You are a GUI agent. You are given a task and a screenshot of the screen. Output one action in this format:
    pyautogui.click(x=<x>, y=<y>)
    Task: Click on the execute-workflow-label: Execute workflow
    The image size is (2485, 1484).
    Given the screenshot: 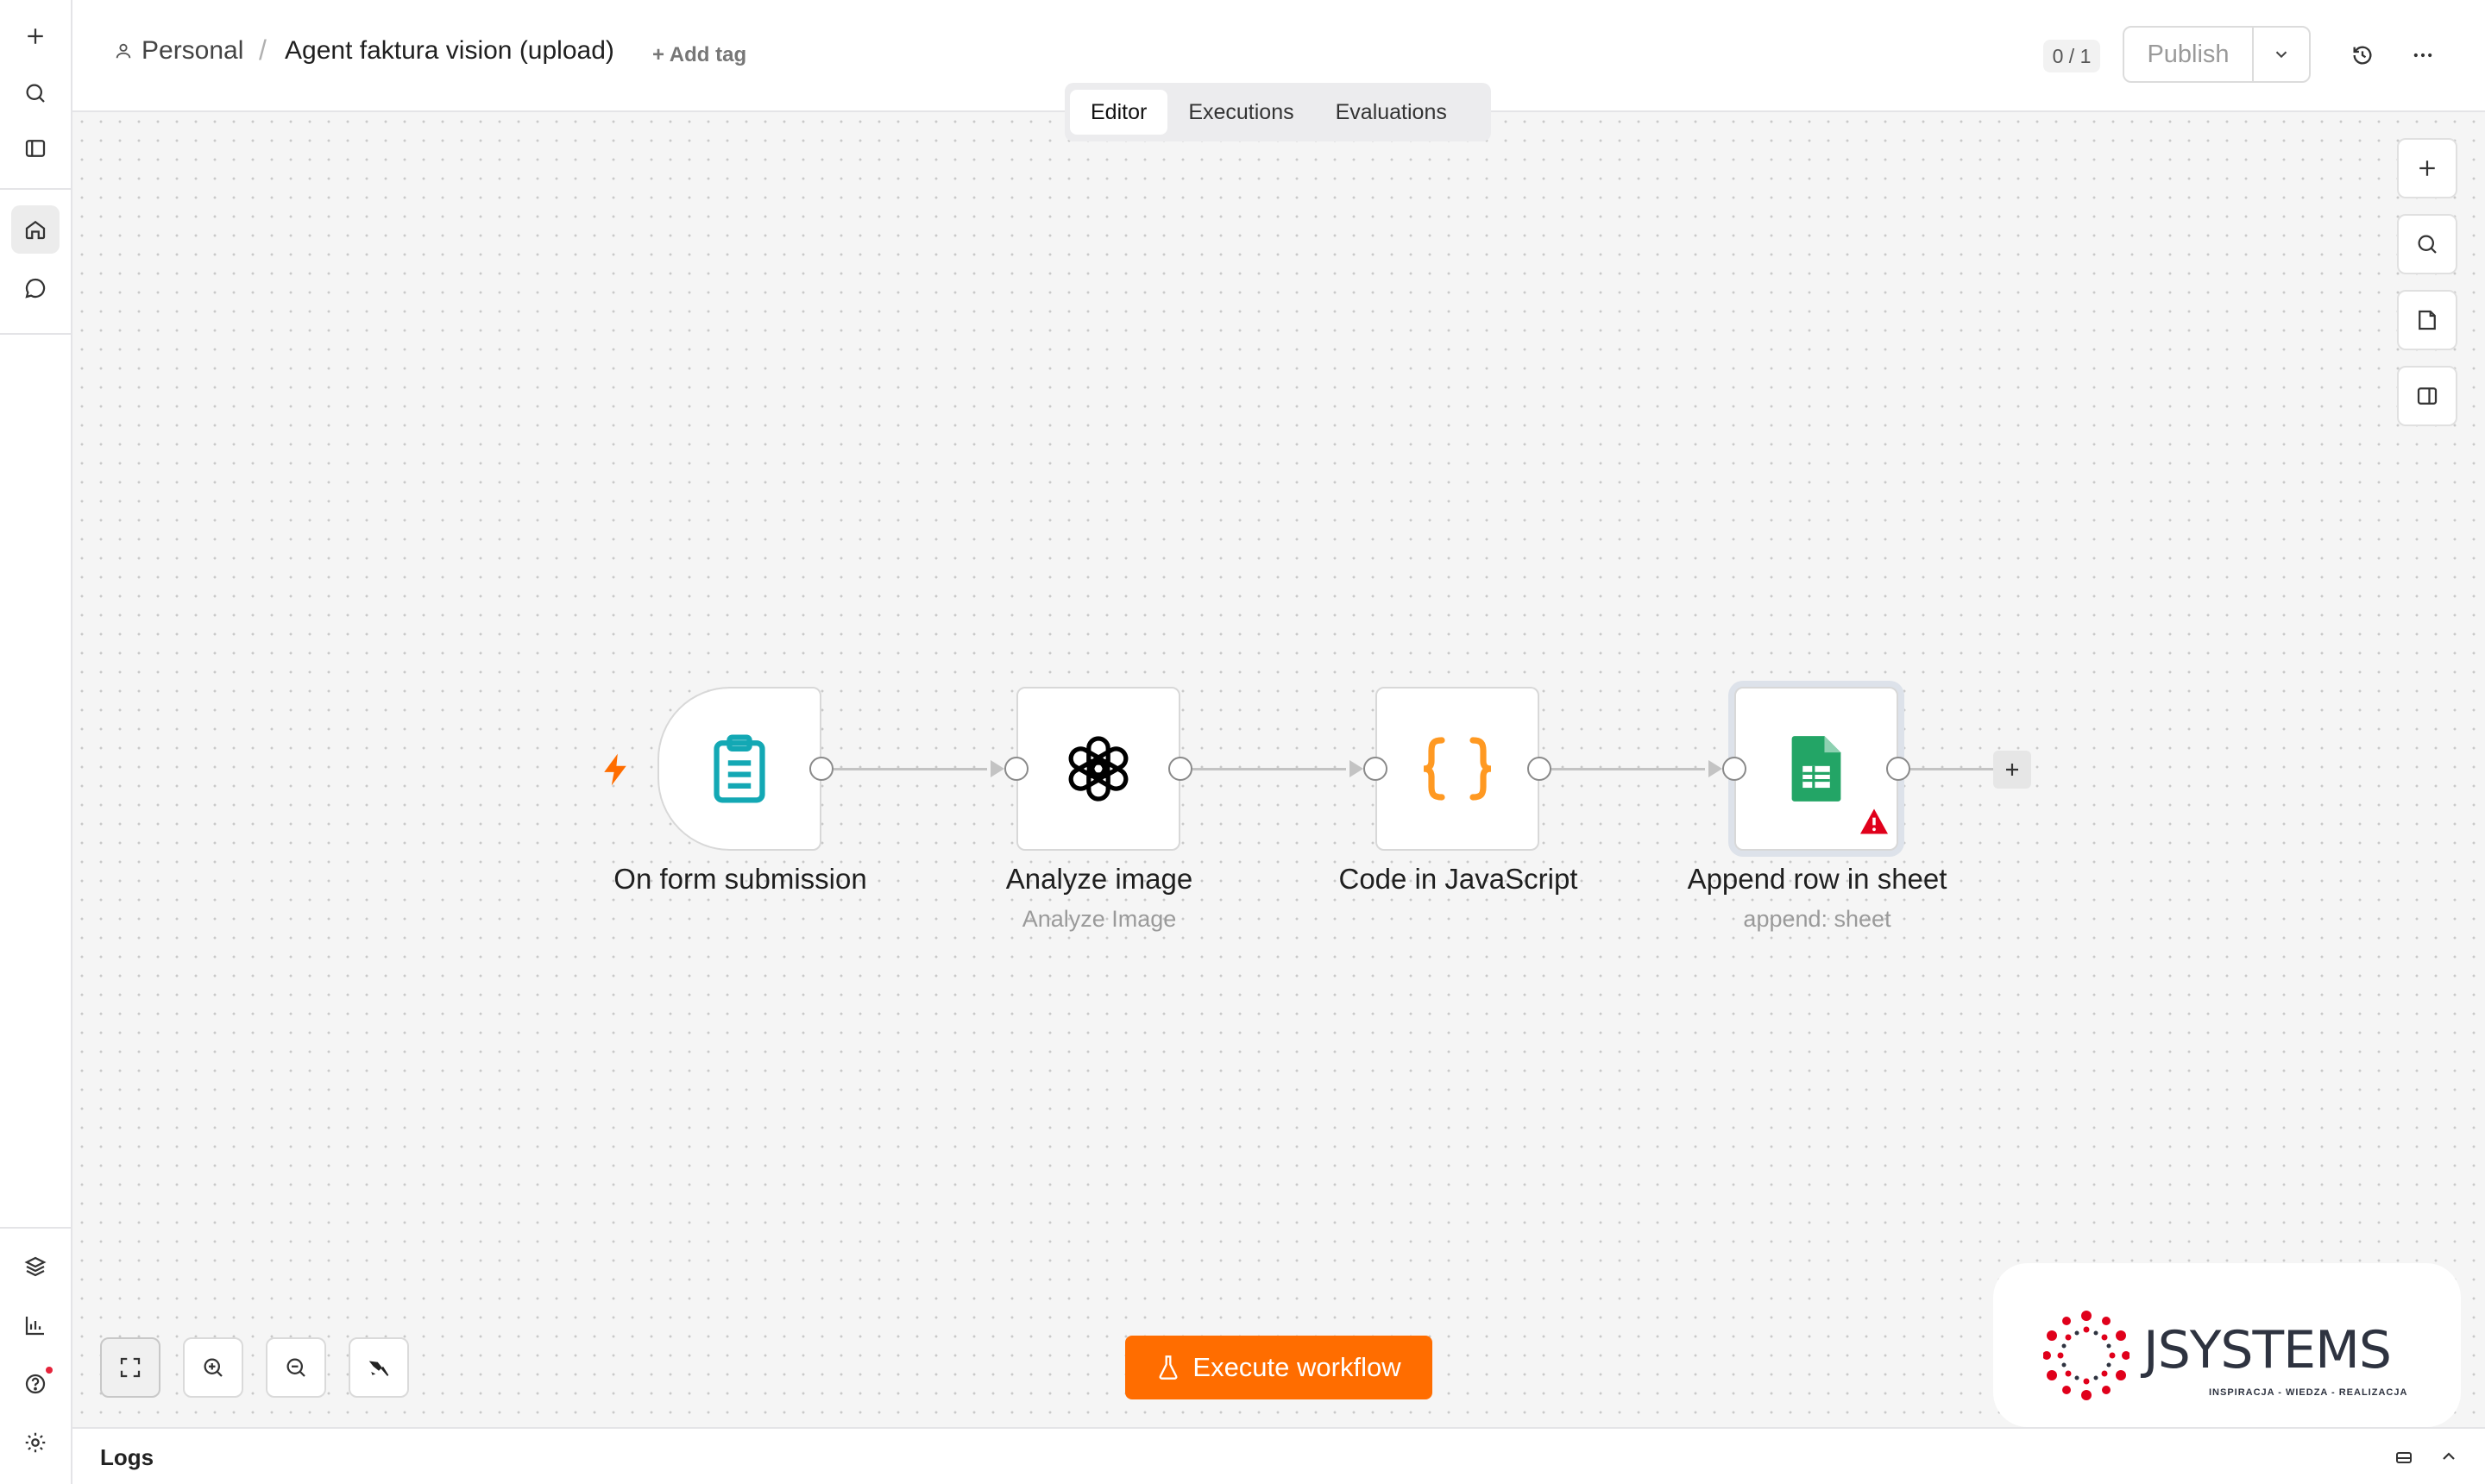 What is the action you would take?
    pyautogui.click(x=1296, y=1367)
    